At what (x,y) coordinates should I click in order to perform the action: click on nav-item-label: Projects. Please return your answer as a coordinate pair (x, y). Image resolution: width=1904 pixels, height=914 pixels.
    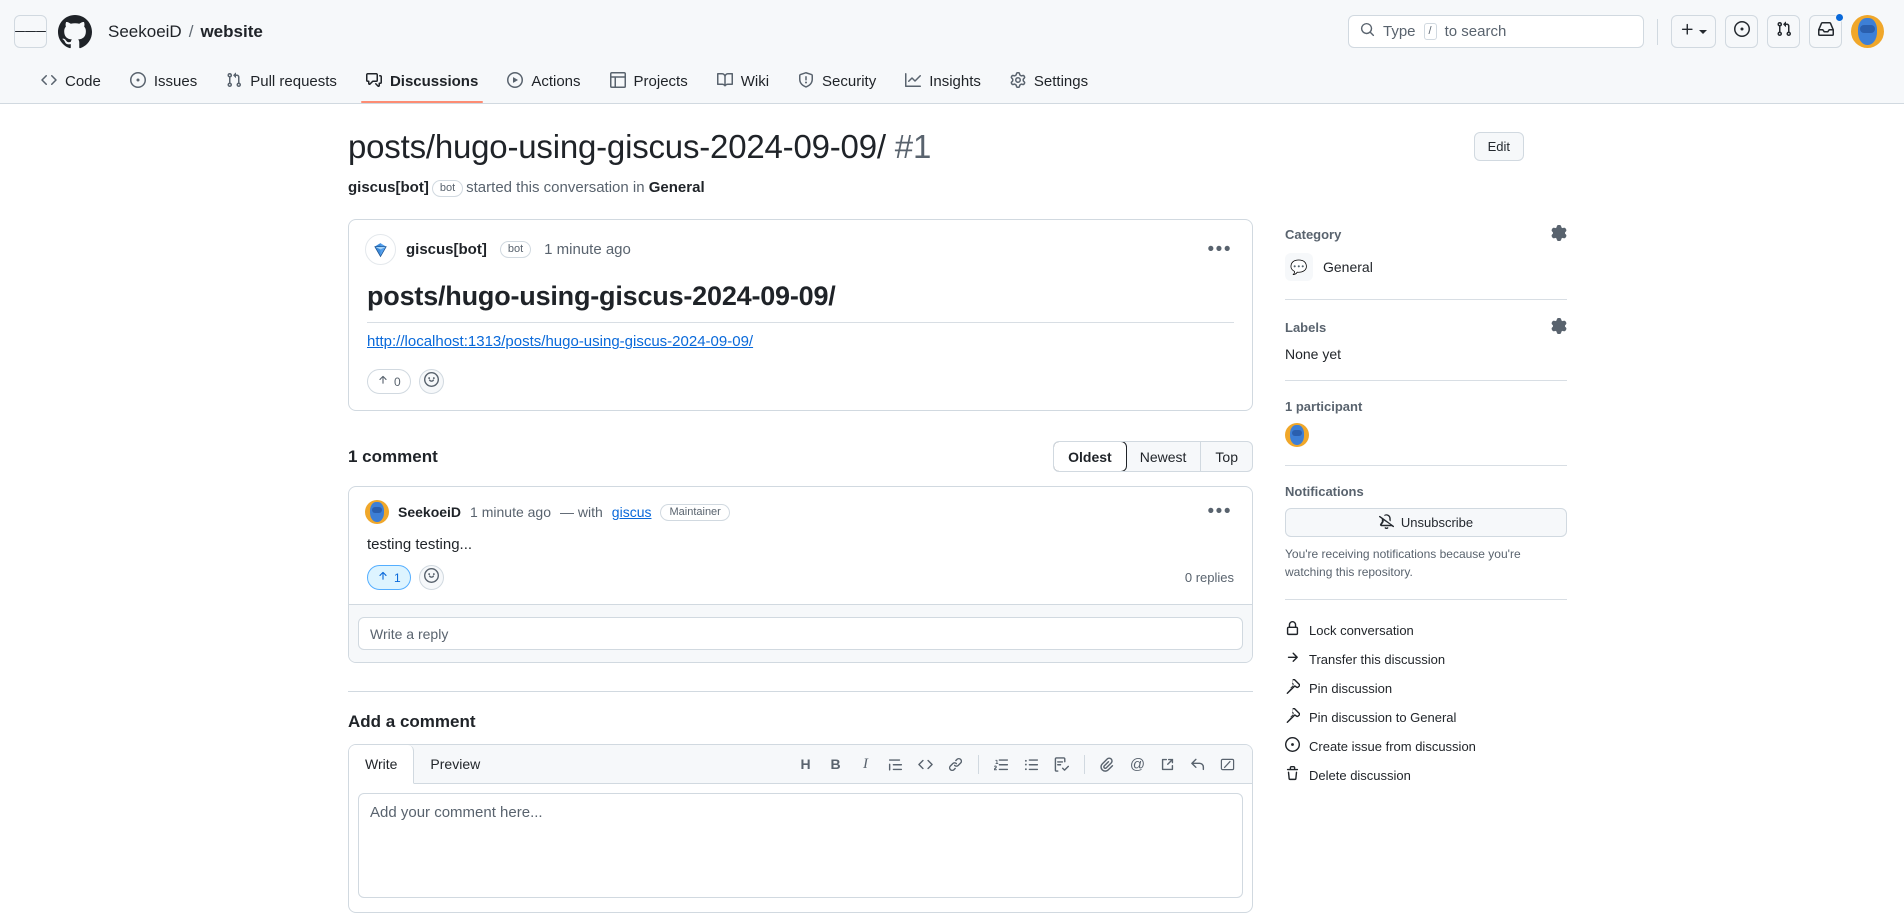
    Looking at the image, I should click on (660, 81).